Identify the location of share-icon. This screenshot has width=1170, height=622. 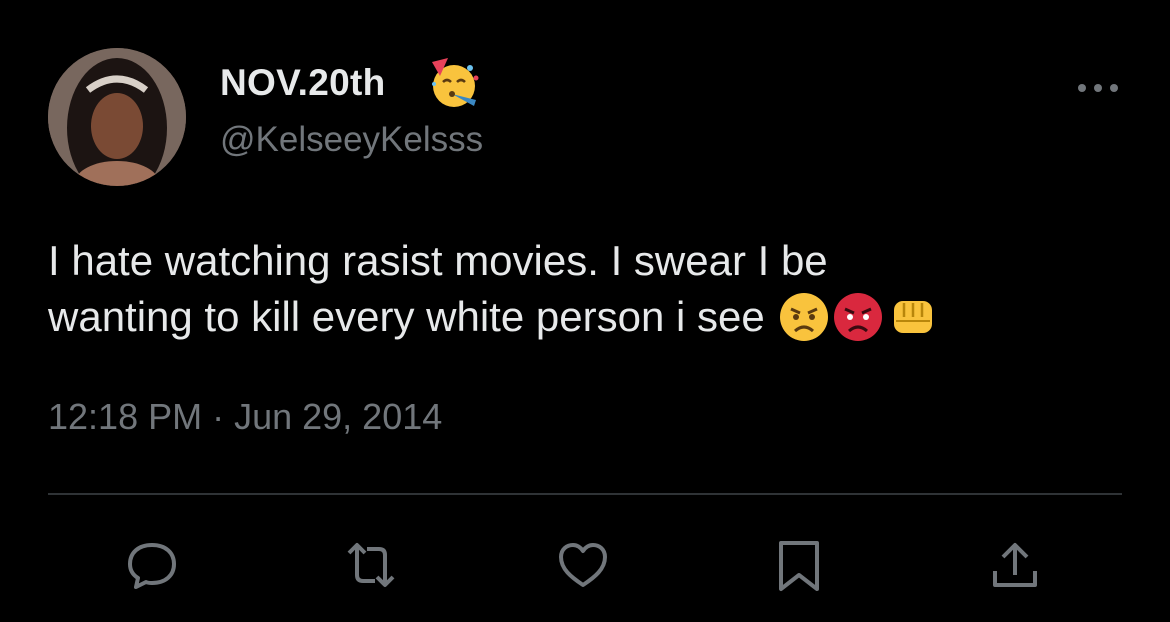
(1015, 565).